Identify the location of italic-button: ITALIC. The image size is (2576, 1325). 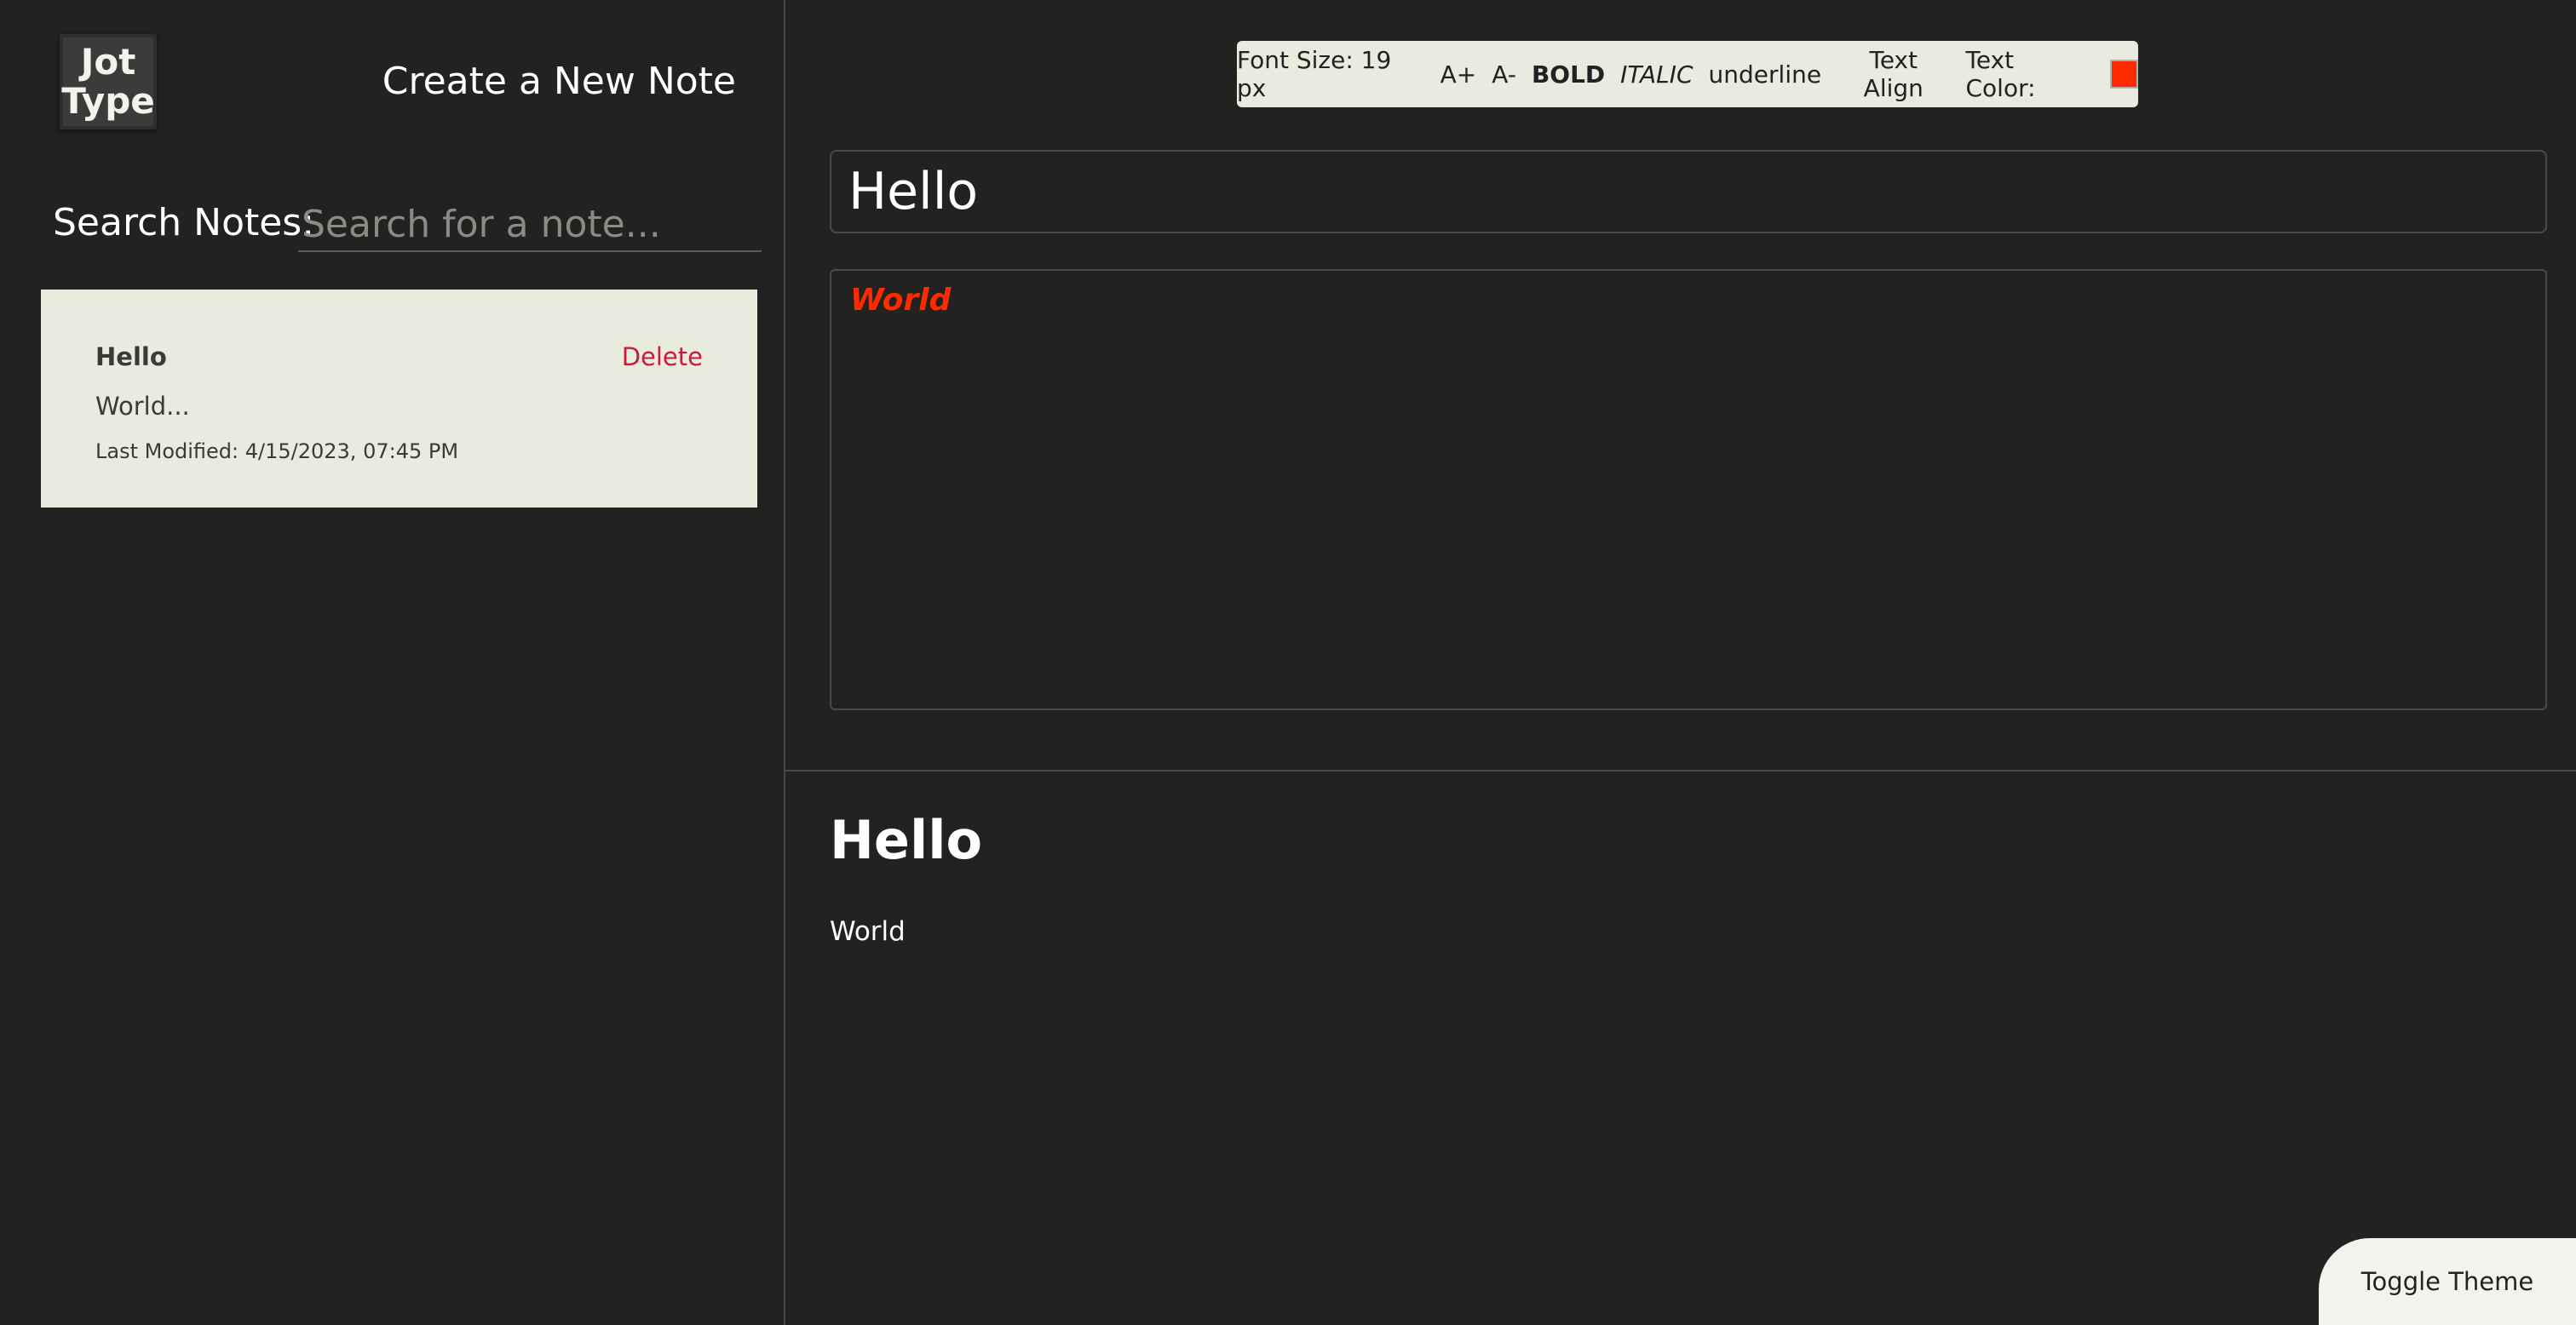
(1656, 74).